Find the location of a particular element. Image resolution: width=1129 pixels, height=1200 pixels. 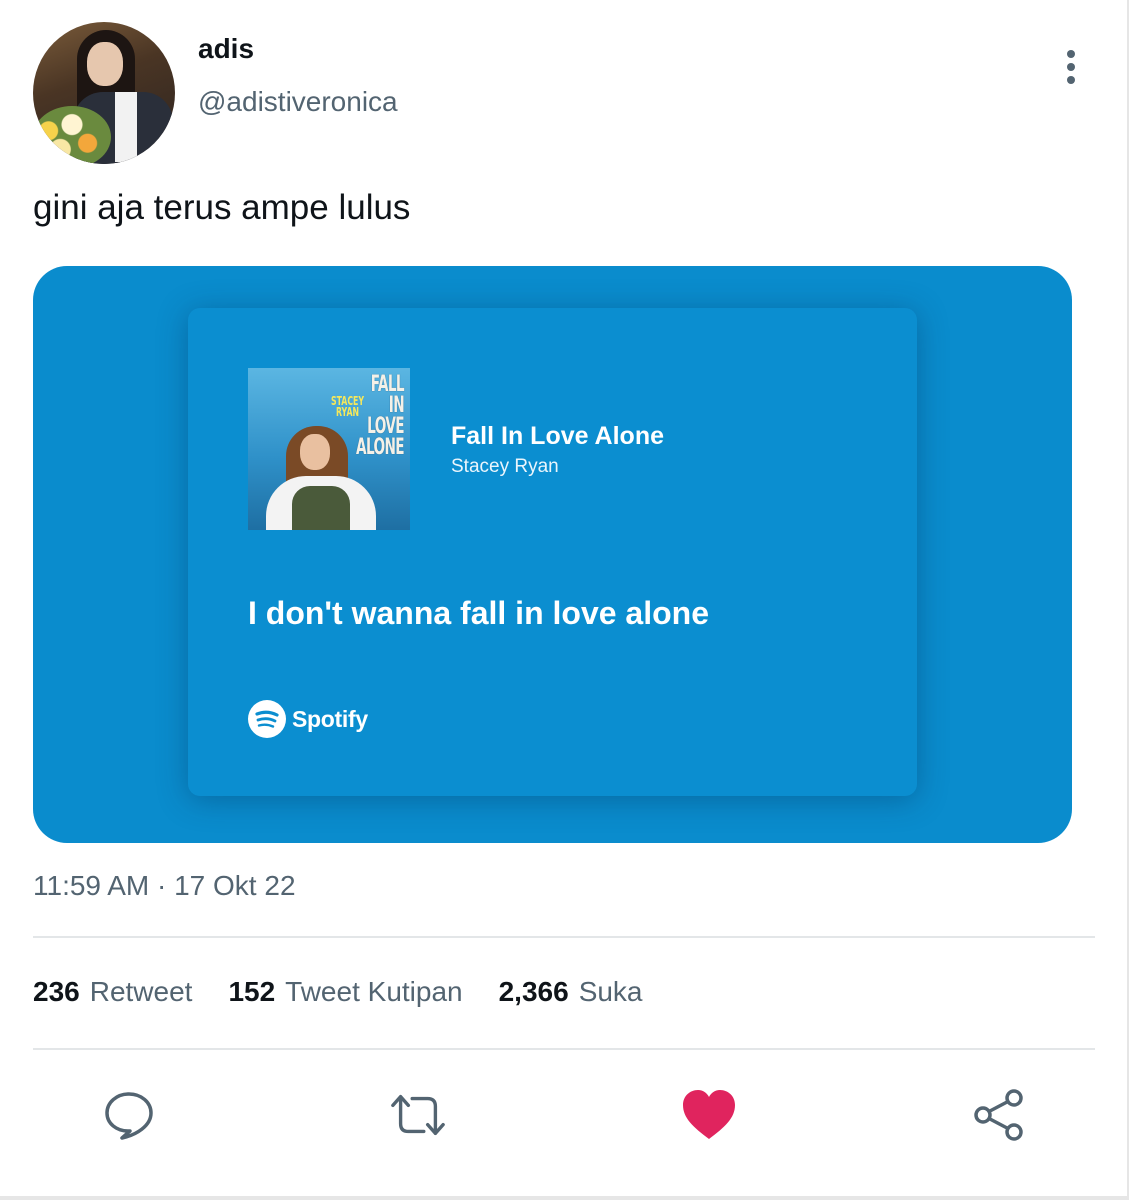

tweet-stats: 236 Retweet 152 Tweet Kutipan 2,366 Suka is located at coordinates (356, 992).